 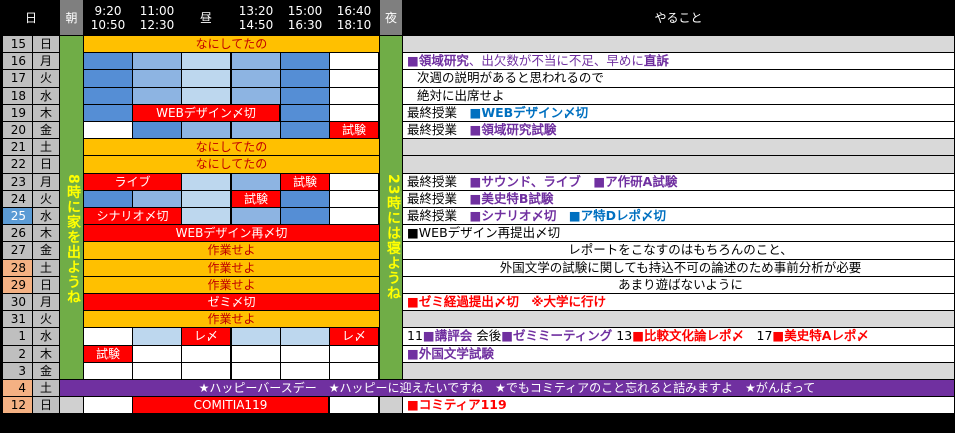 What do you see at coordinates (133, 217) in the screenshot?
I see `event-cell: シナリオ〆切` at bounding box center [133, 217].